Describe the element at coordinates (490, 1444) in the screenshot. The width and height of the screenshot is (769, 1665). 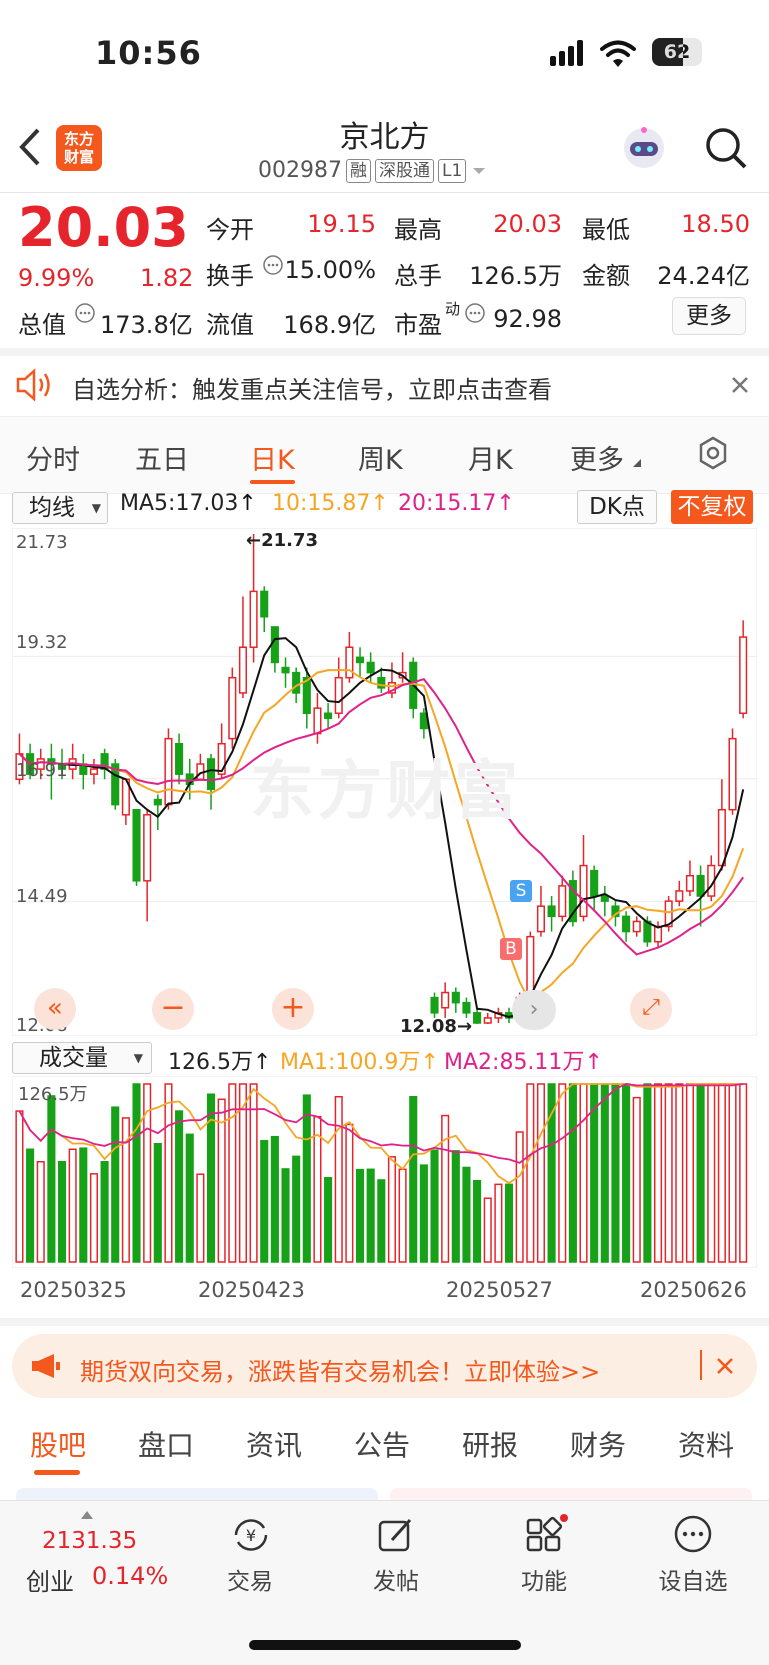
I see `btab-research: 研报` at that location.